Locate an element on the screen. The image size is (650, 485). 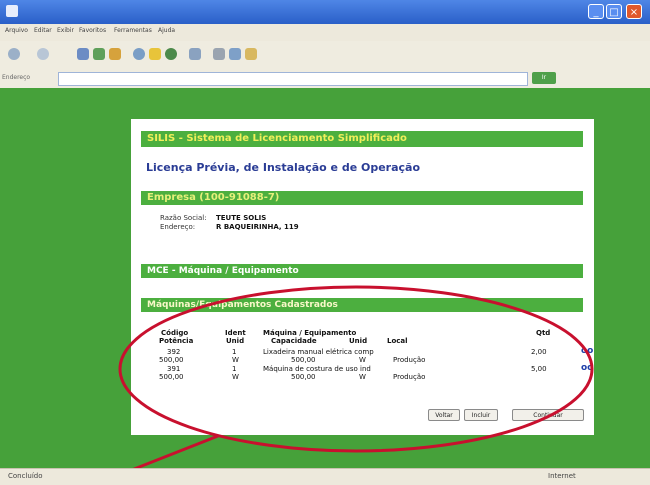
status-zone: Internet is located at coordinates (562, 476).